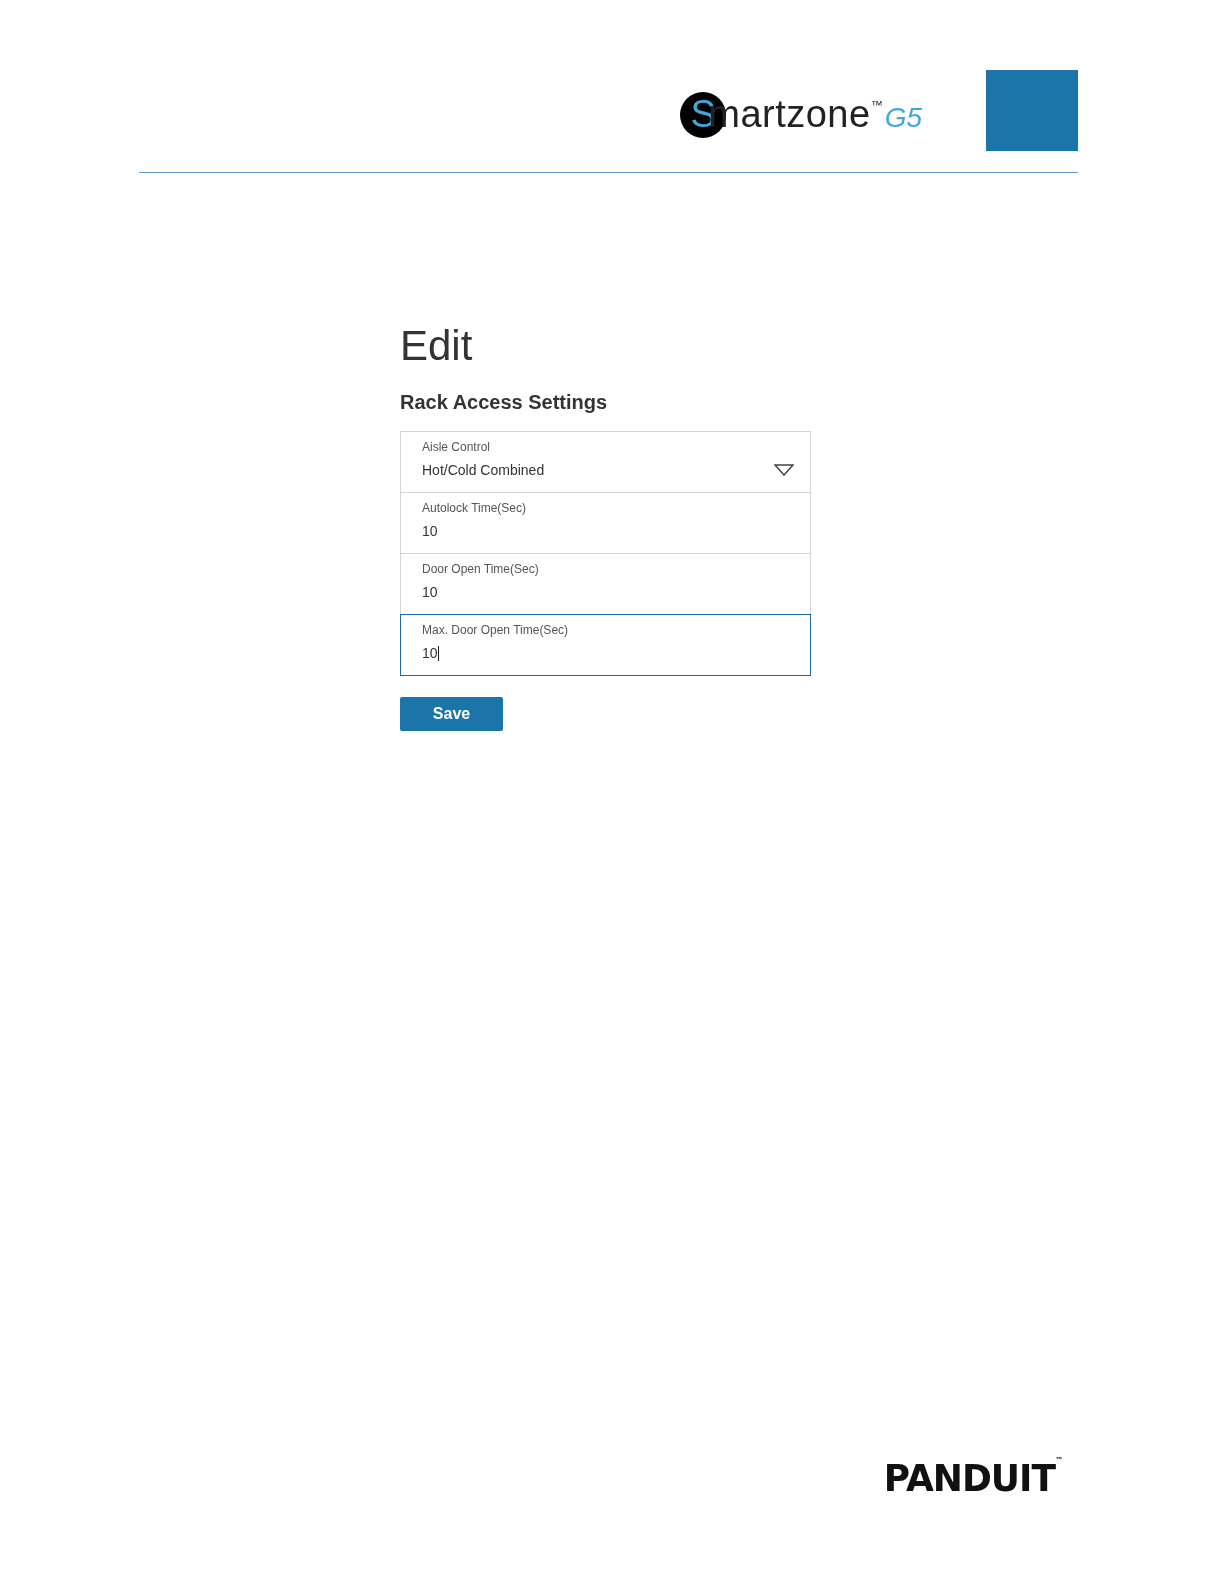  What do you see at coordinates (504, 403) in the screenshot?
I see `section-title: Rack Access Settings` at bounding box center [504, 403].